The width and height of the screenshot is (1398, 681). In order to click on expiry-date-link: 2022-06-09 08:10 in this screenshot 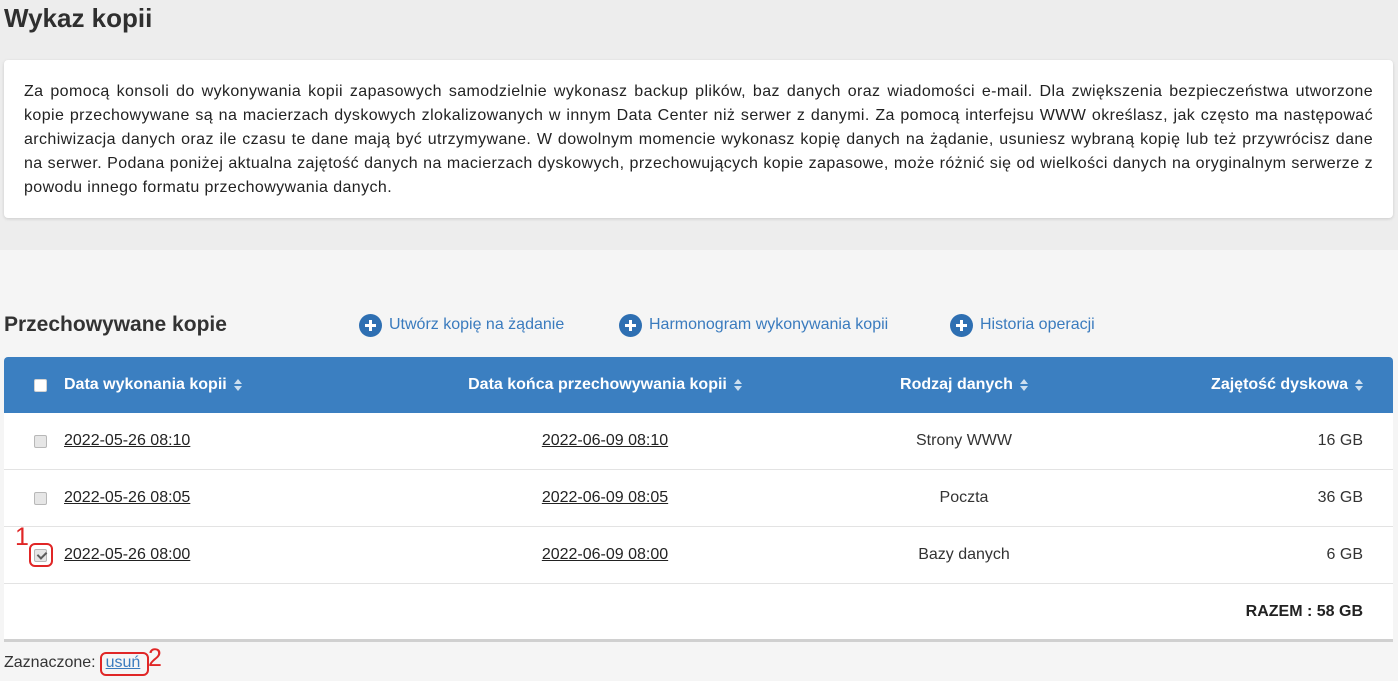, I will do `click(605, 441)`.